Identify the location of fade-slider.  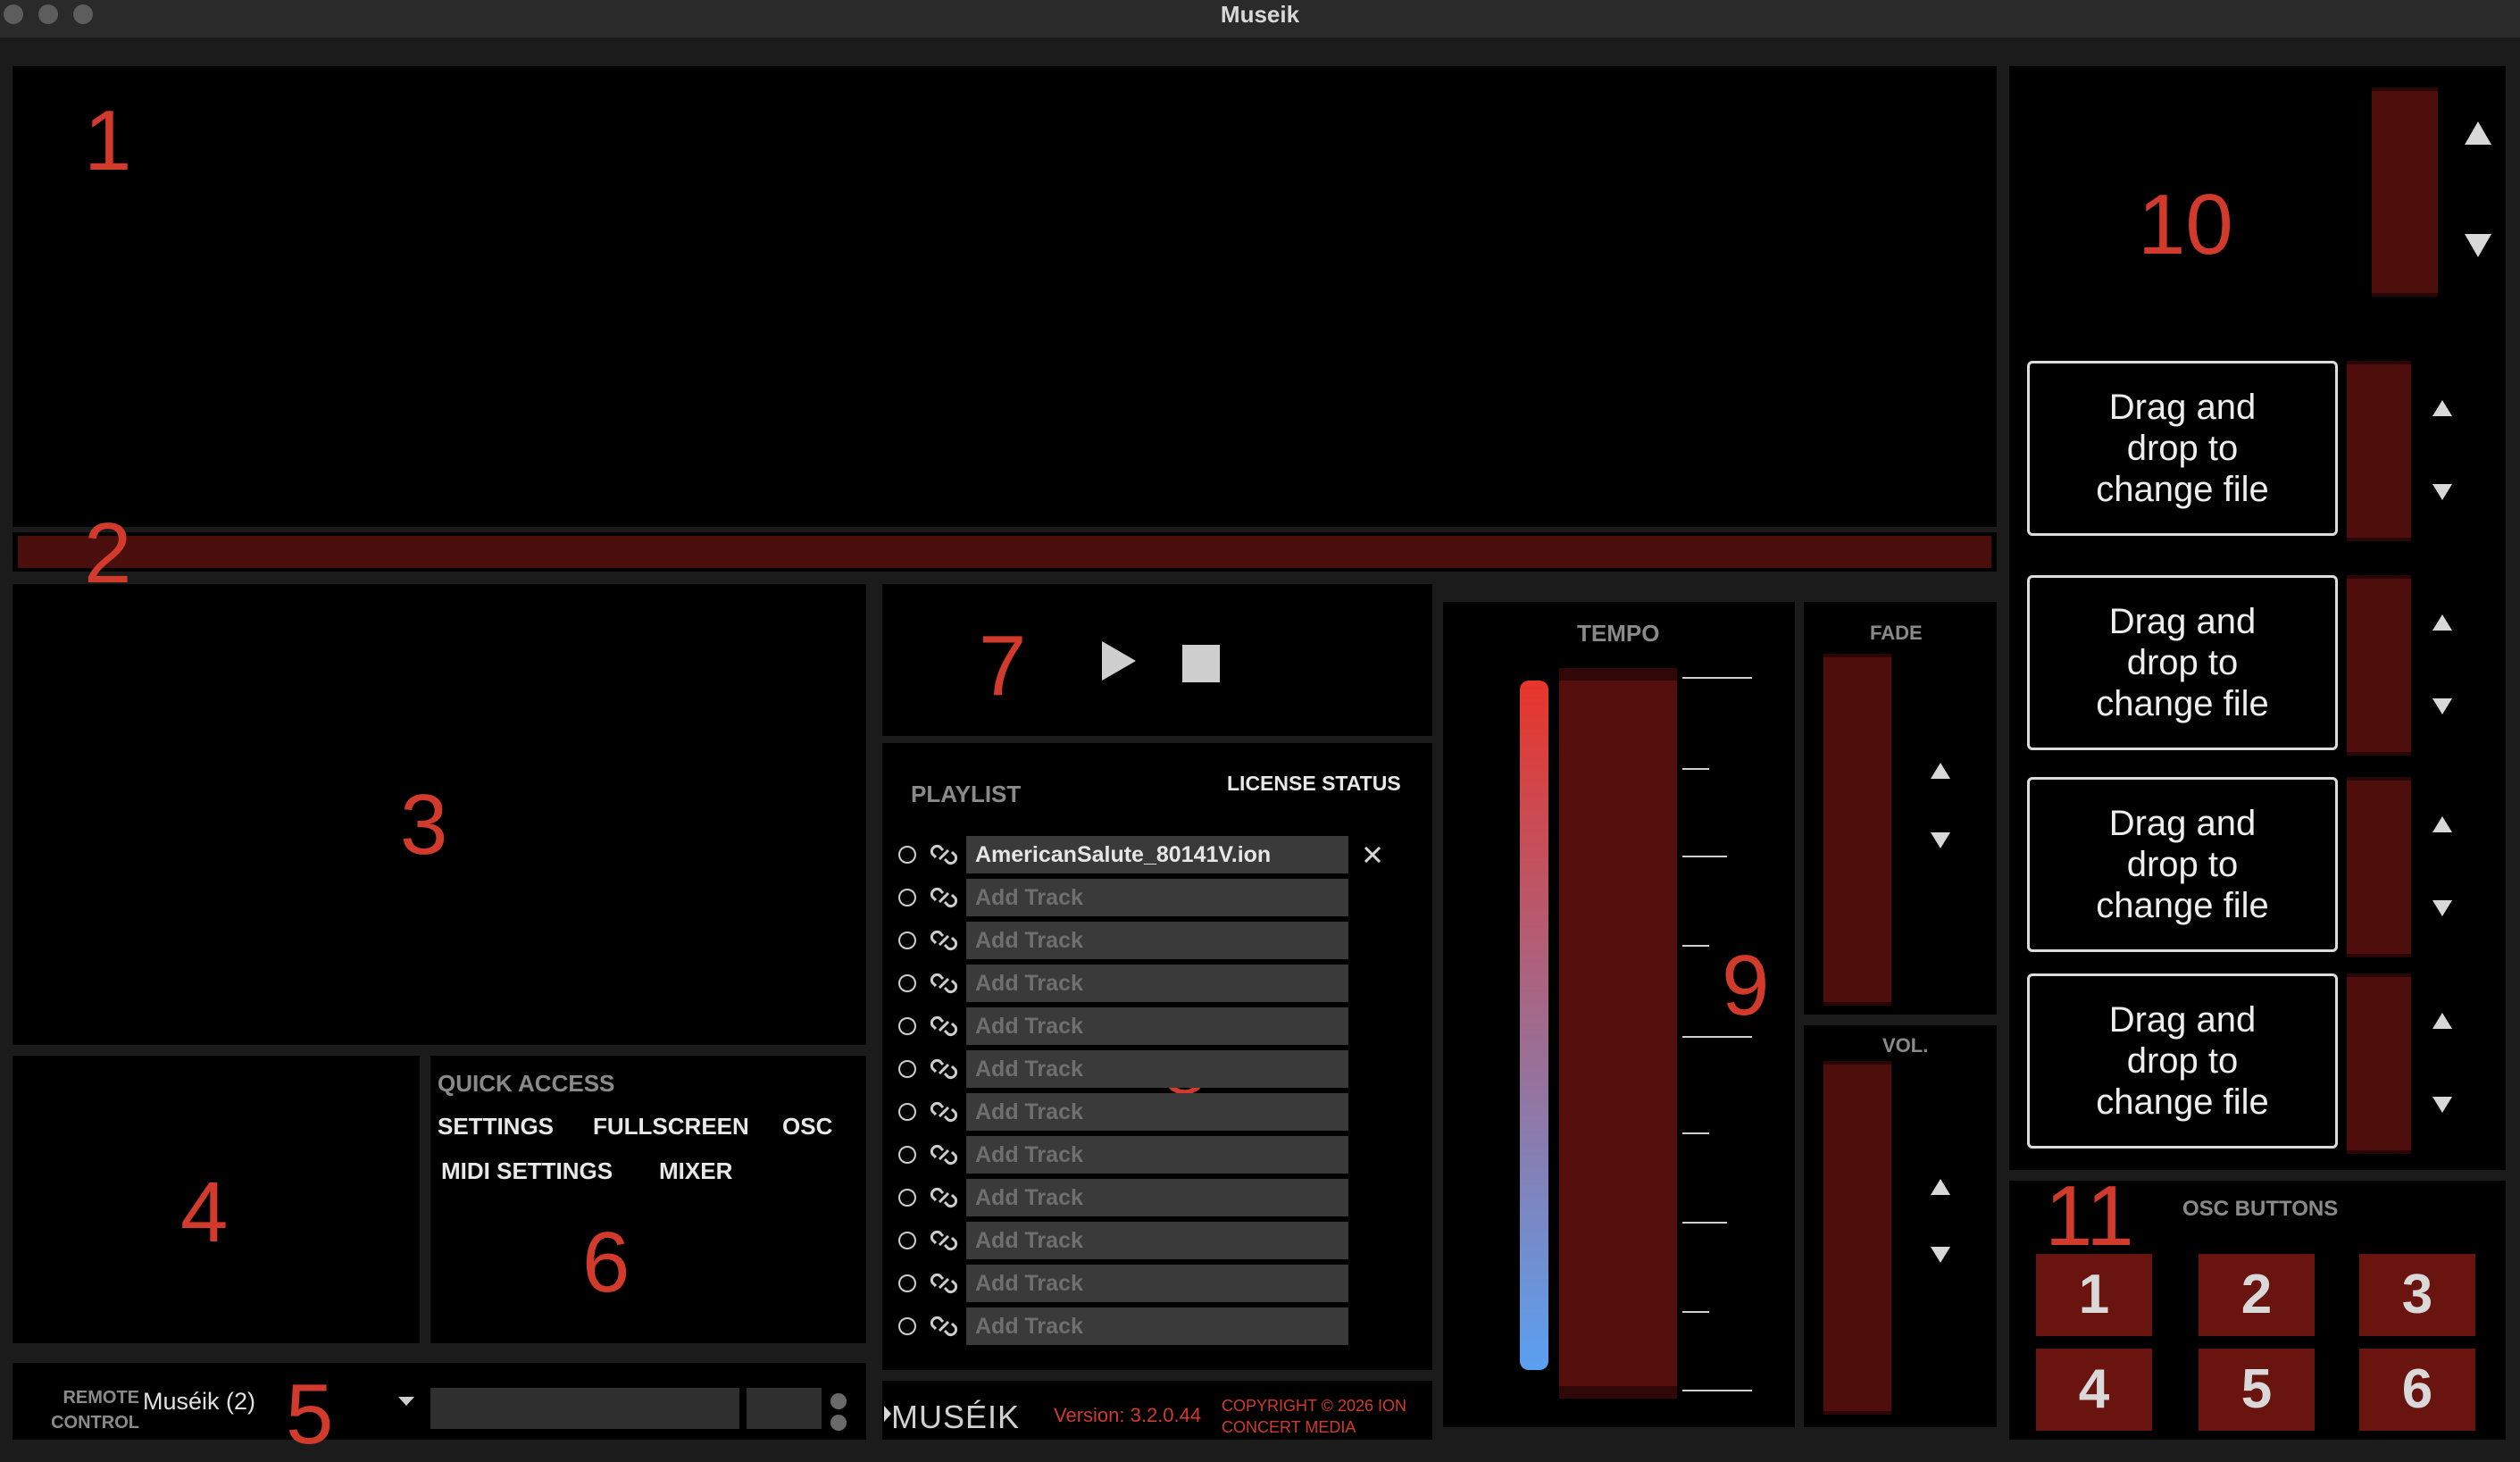
(1857, 830).